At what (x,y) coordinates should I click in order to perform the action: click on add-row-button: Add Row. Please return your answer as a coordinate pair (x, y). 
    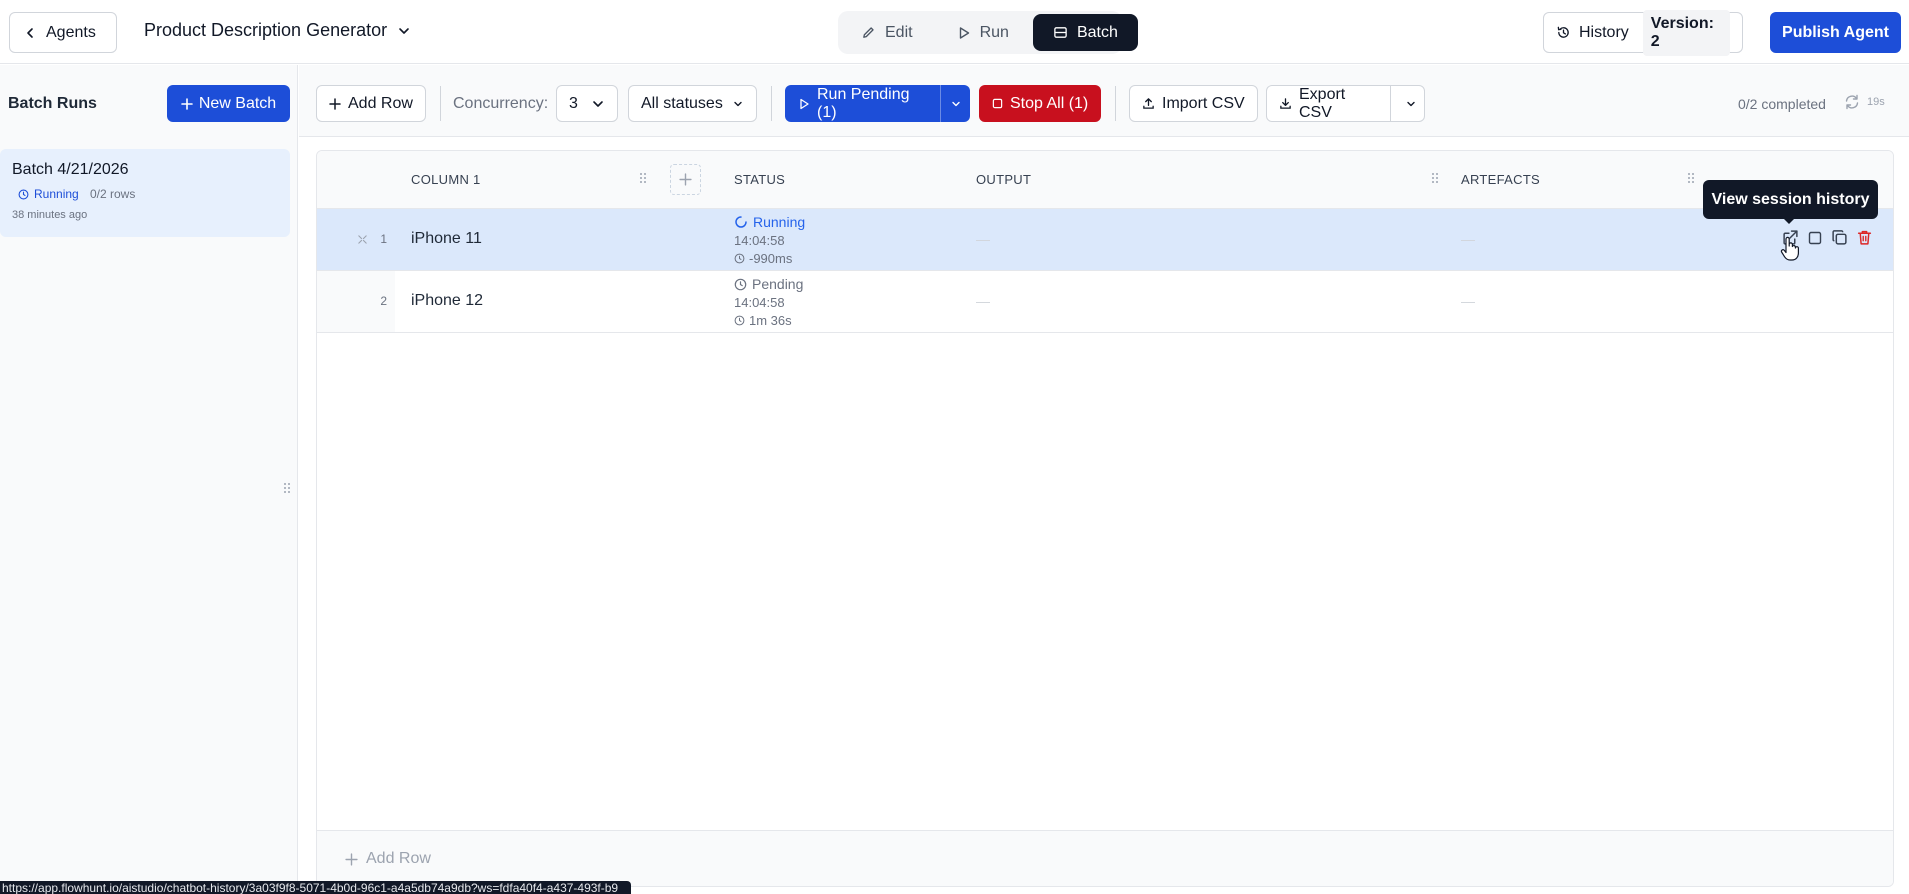
    Looking at the image, I should click on (371, 103).